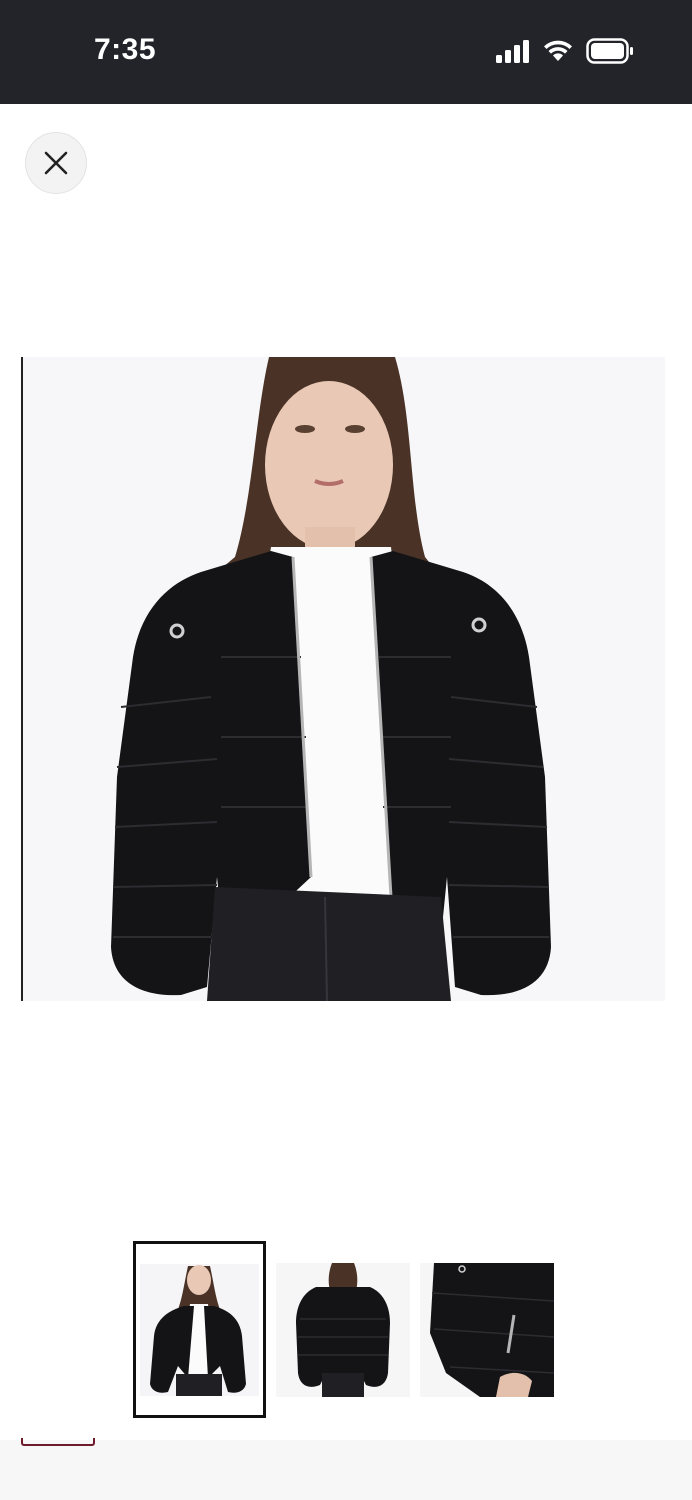 The image size is (692, 1500). I want to click on close-icon, so click(56, 163).